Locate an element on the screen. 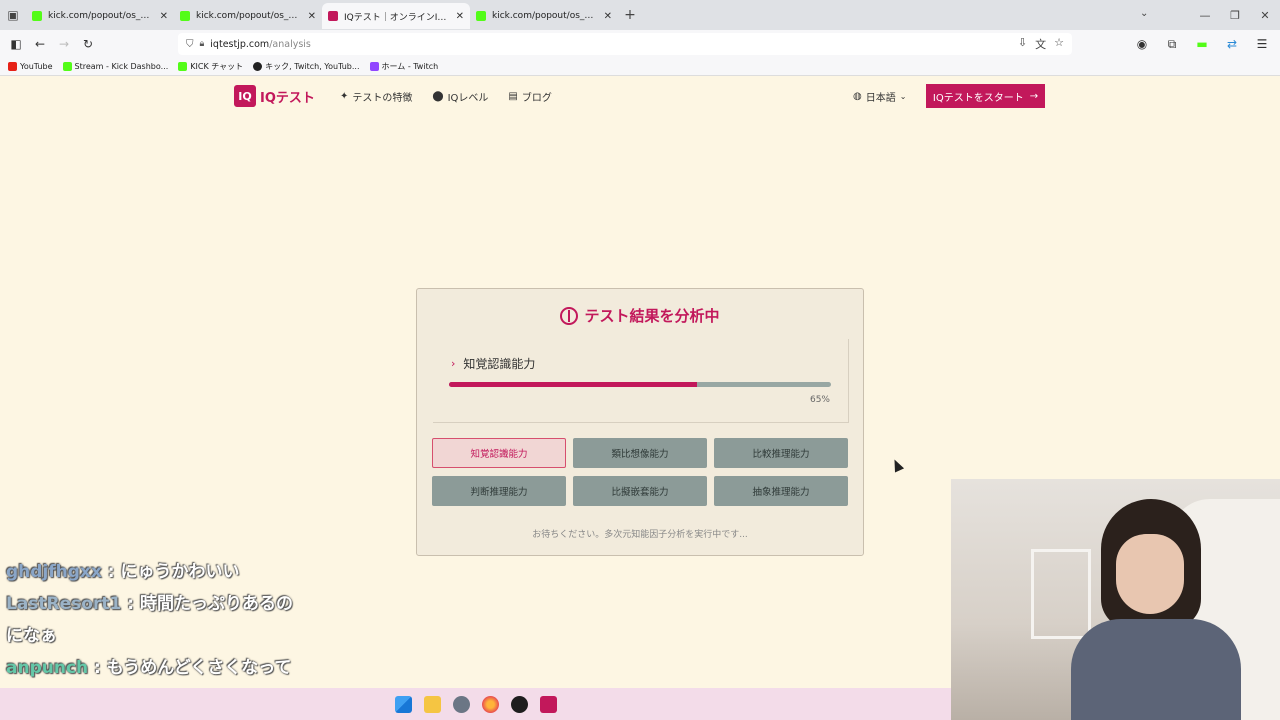 The width and height of the screenshot is (1280, 720). progress-fill is located at coordinates (573, 384).